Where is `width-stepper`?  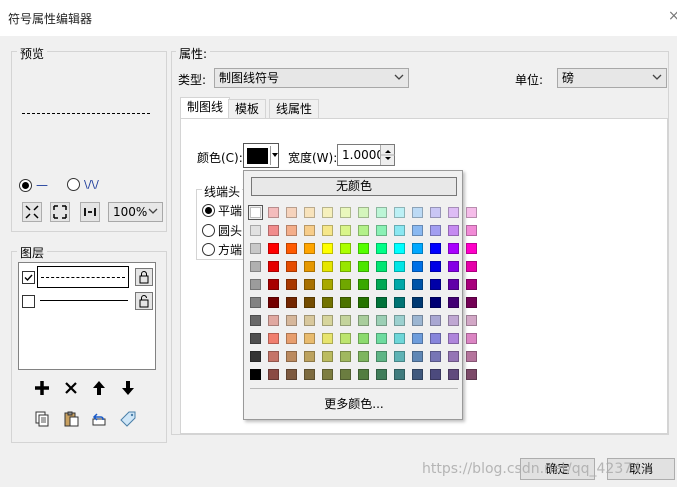
width-stepper is located at coordinates (387, 155).